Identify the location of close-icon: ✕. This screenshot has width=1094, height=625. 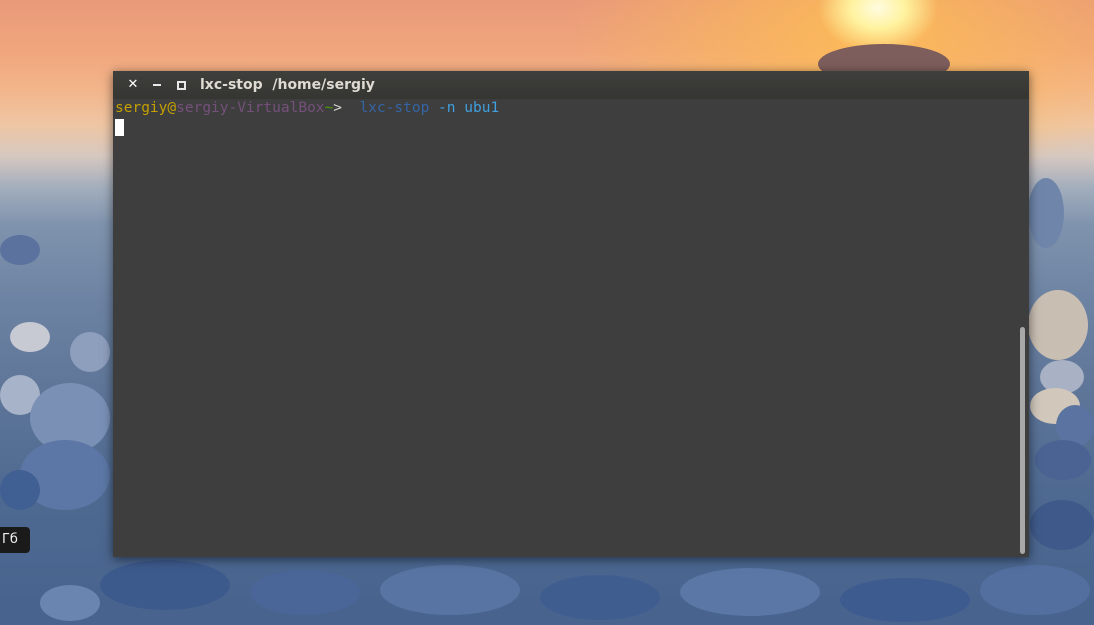
(133, 84).